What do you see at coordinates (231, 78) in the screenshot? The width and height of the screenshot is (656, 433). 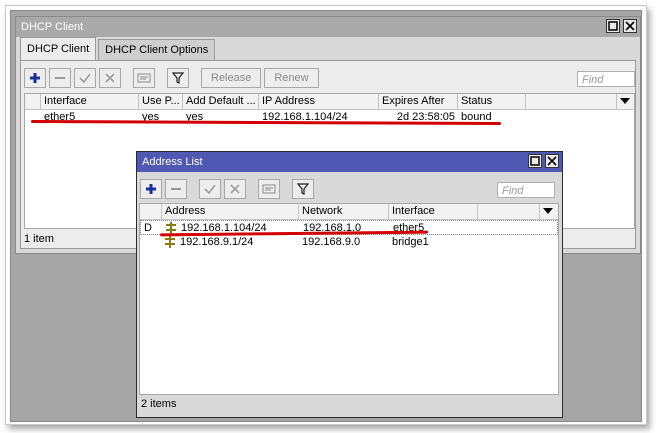 I see `release-button: Release` at bounding box center [231, 78].